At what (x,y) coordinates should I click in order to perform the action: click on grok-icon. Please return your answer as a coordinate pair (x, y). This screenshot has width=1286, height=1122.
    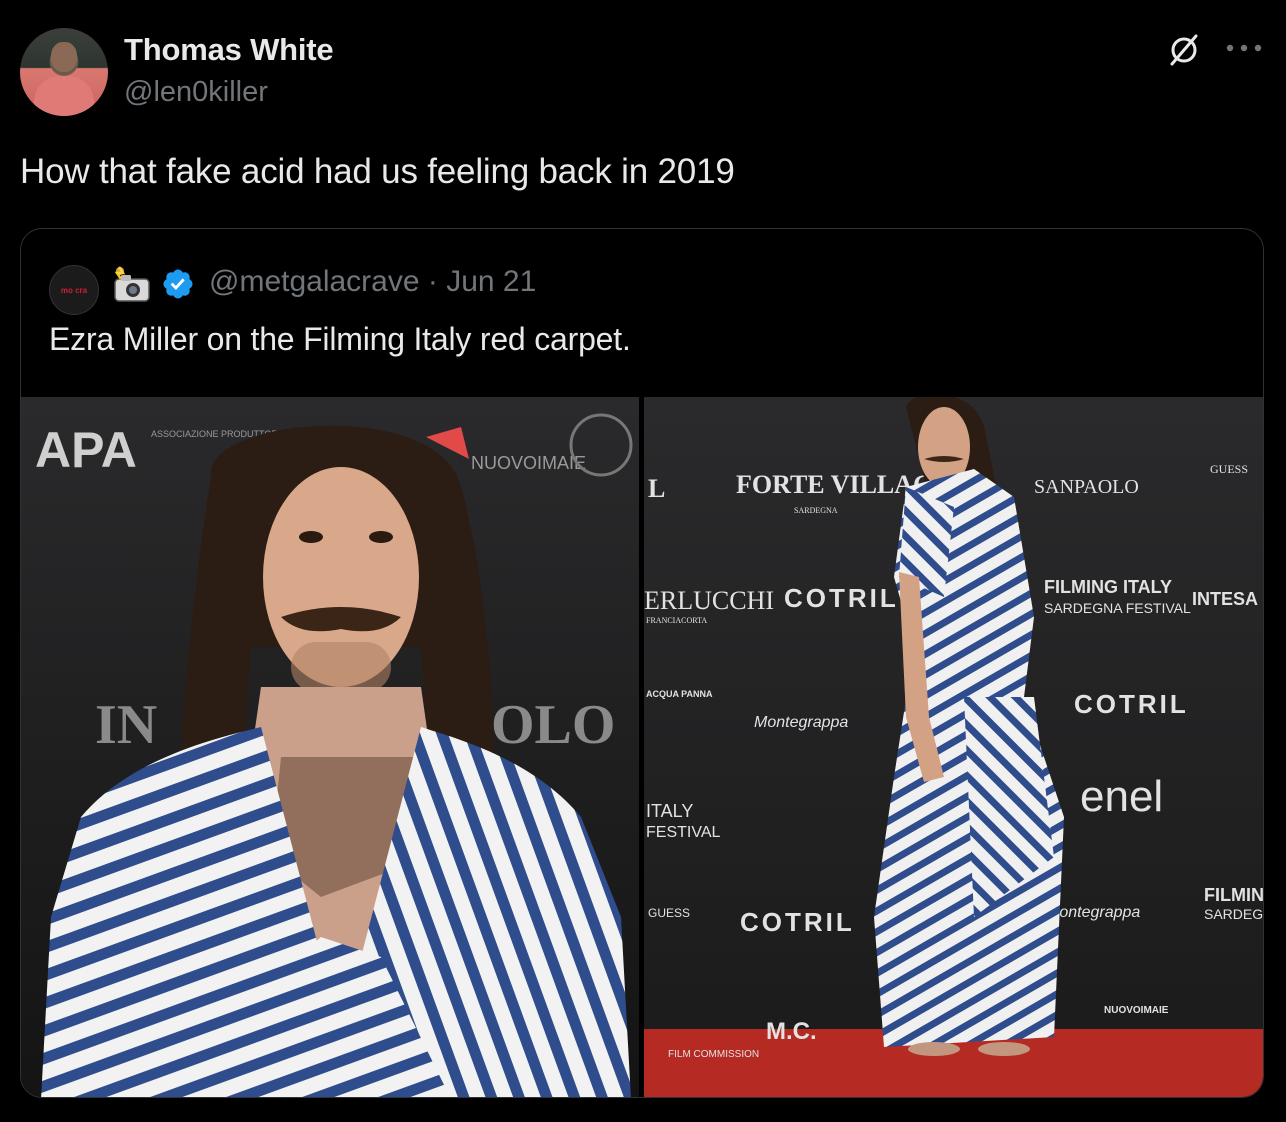
    Looking at the image, I should click on (1184, 50).